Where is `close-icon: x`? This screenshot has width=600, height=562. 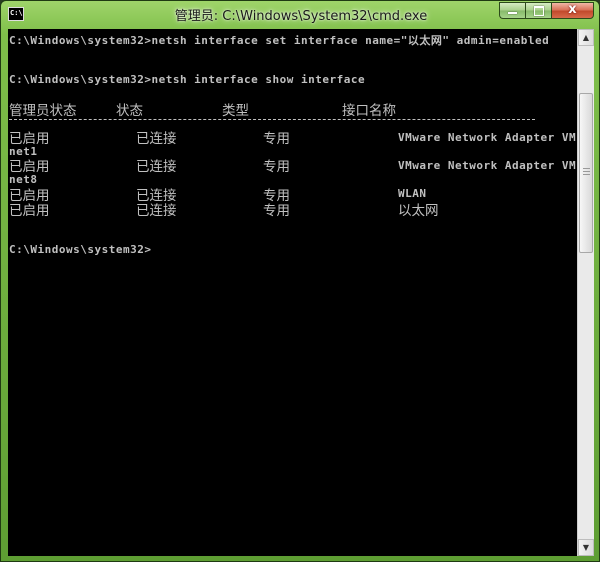
close-icon: x is located at coordinates (572, 9).